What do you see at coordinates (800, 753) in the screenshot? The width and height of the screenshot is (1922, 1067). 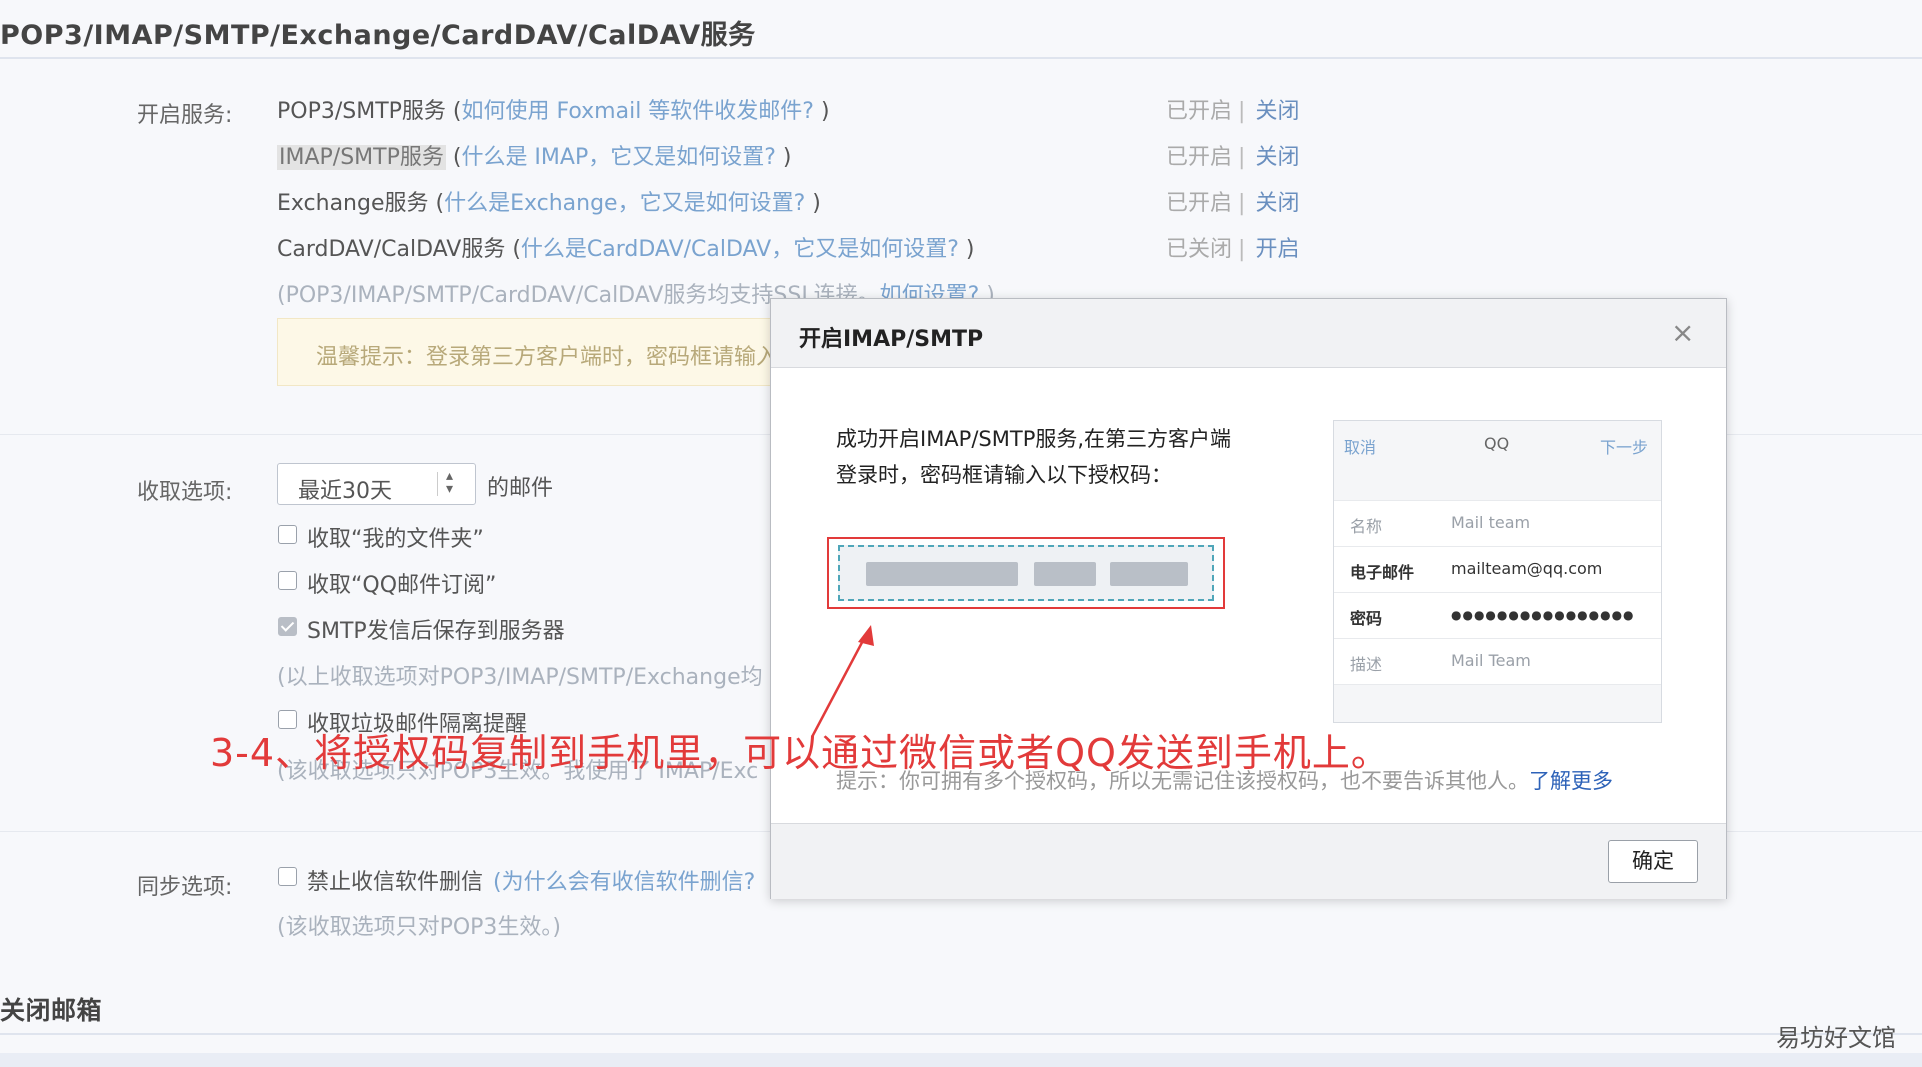 I see `annotation-text: 3-4、将授权码复制到手机里，可以通过微信或者QQ发送到手机上。` at bounding box center [800, 753].